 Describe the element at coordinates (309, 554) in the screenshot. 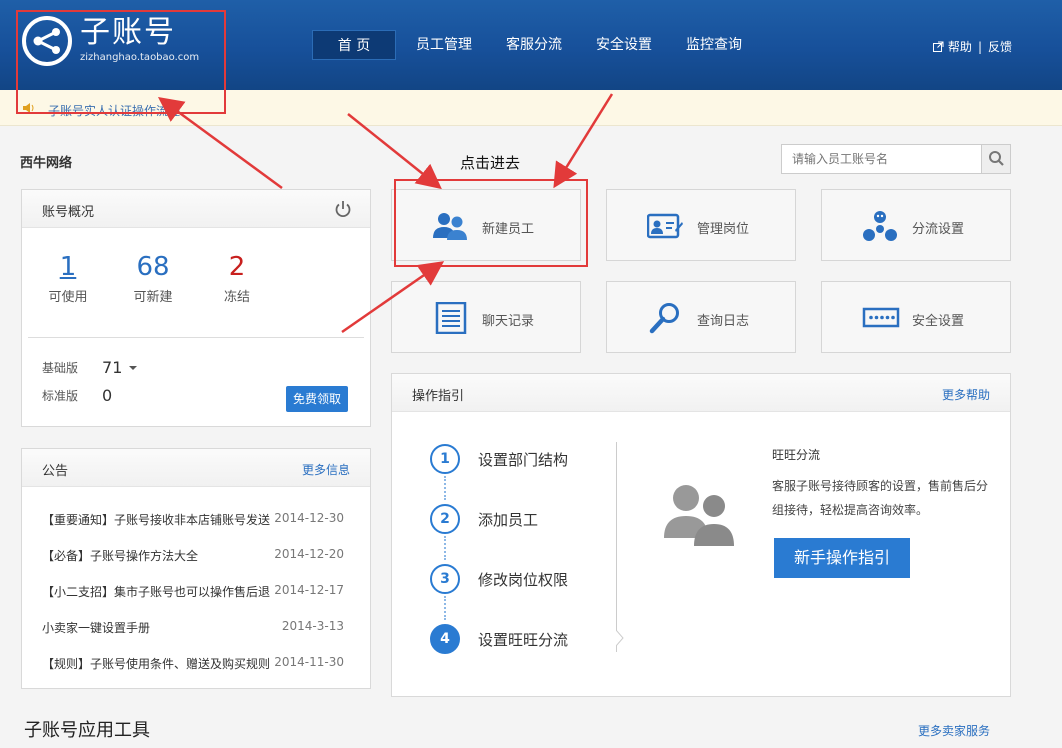

I see `announcement-item-date: 2014-12-20` at that location.